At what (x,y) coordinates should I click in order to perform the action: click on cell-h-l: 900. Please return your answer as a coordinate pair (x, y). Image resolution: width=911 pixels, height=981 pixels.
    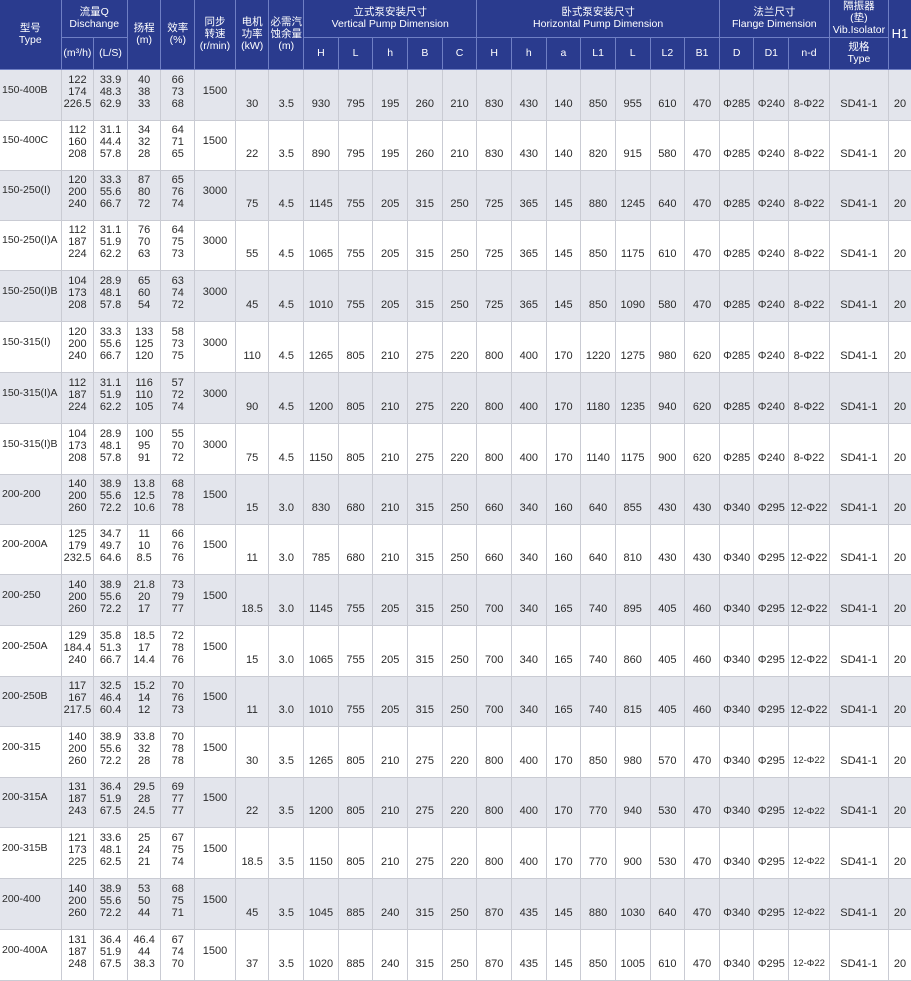
    Looking at the image, I should click on (633, 853).